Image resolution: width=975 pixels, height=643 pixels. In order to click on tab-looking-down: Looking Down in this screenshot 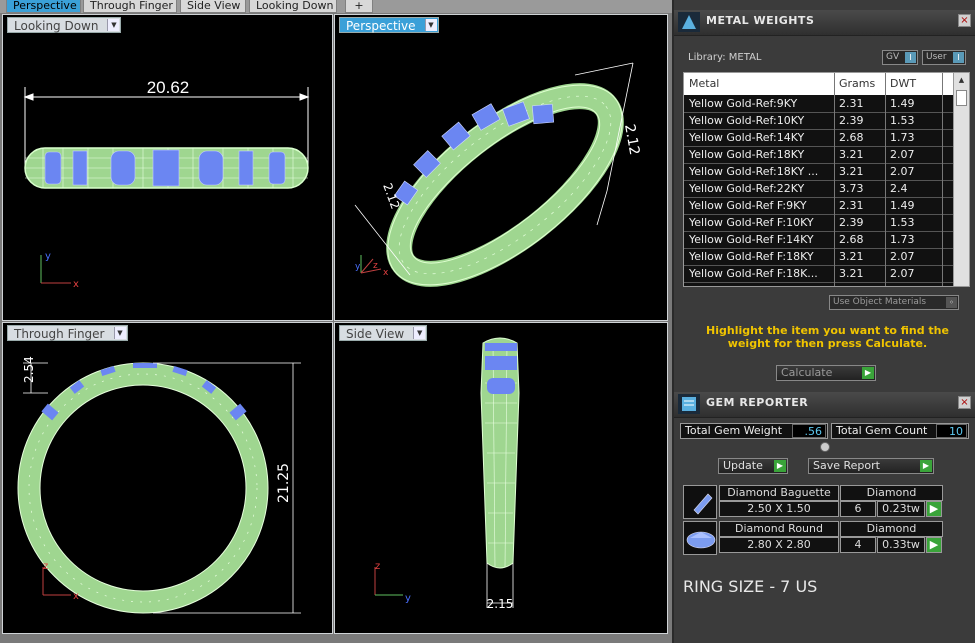, I will do `click(293, 6)`.